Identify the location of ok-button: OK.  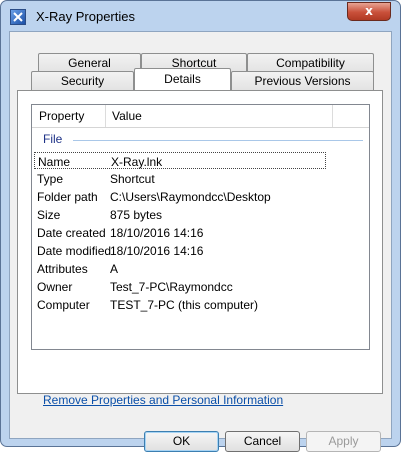
(181, 441).